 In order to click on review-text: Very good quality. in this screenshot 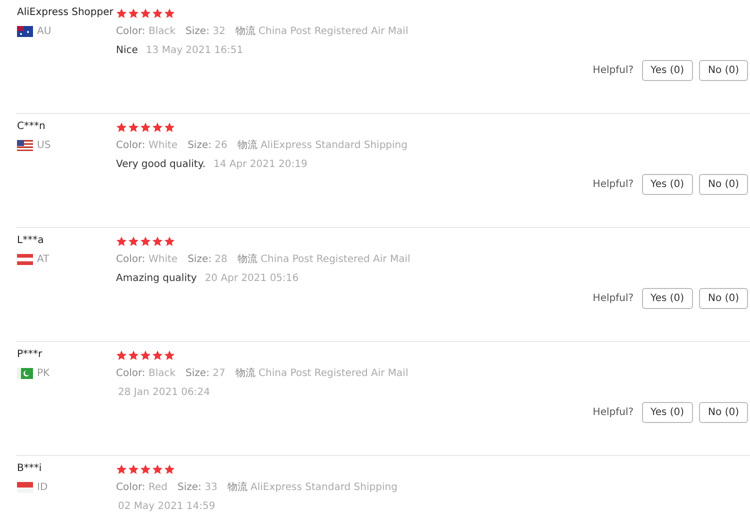, I will do `click(161, 164)`.